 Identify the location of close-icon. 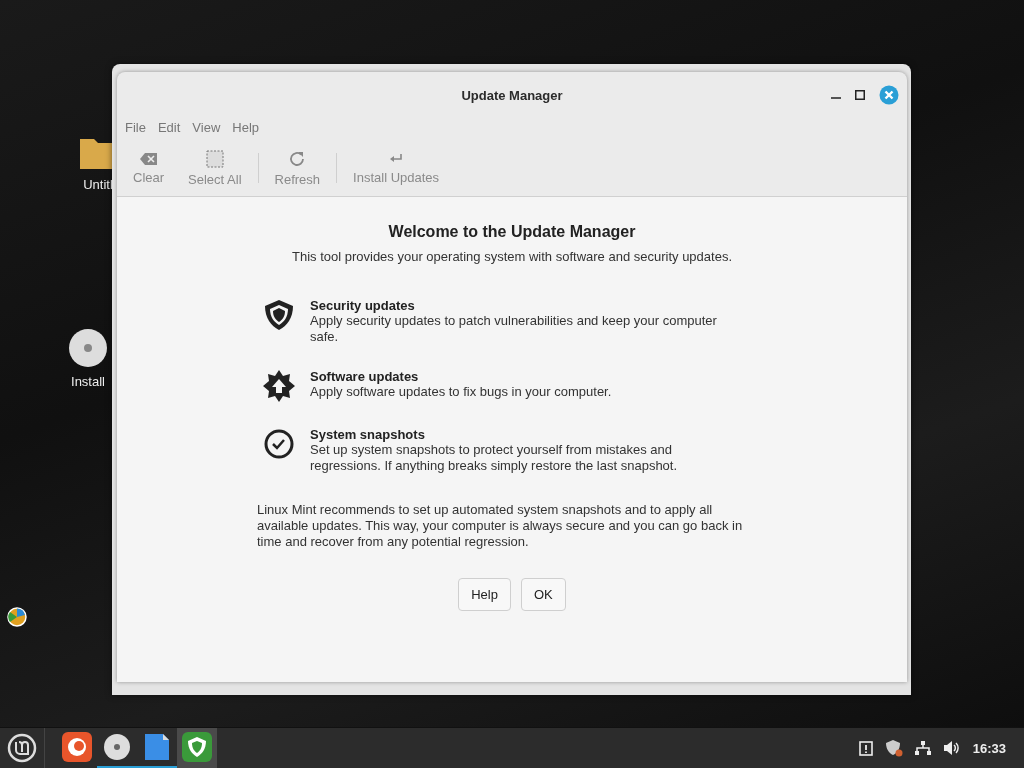
(889, 95).